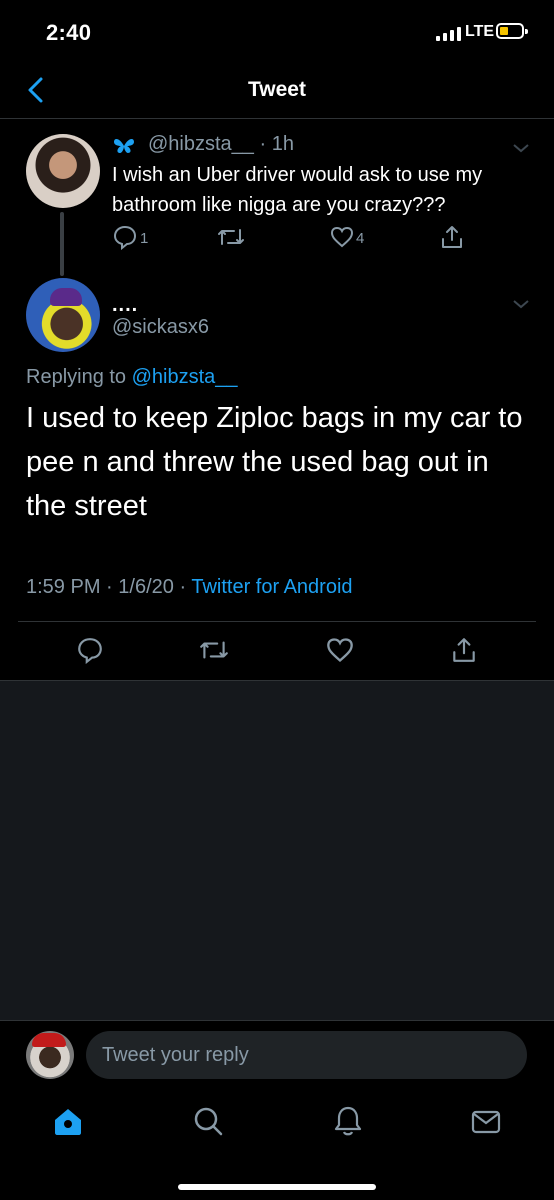 This screenshot has width=554, height=1200. Describe the element at coordinates (208, 1121) in the screenshot. I see `search-icon` at that location.